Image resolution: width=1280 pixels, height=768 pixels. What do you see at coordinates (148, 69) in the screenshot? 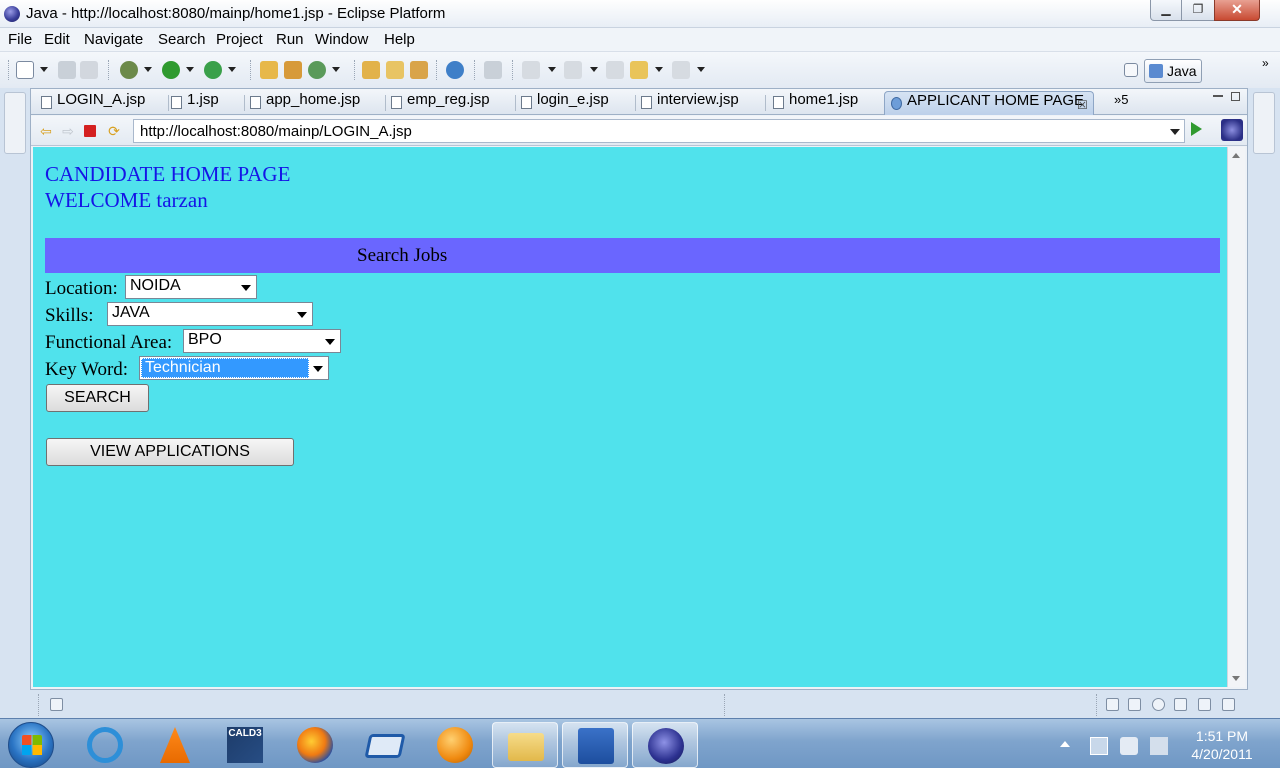
I see `debug-dropdown-icon` at bounding box center [148, 69].